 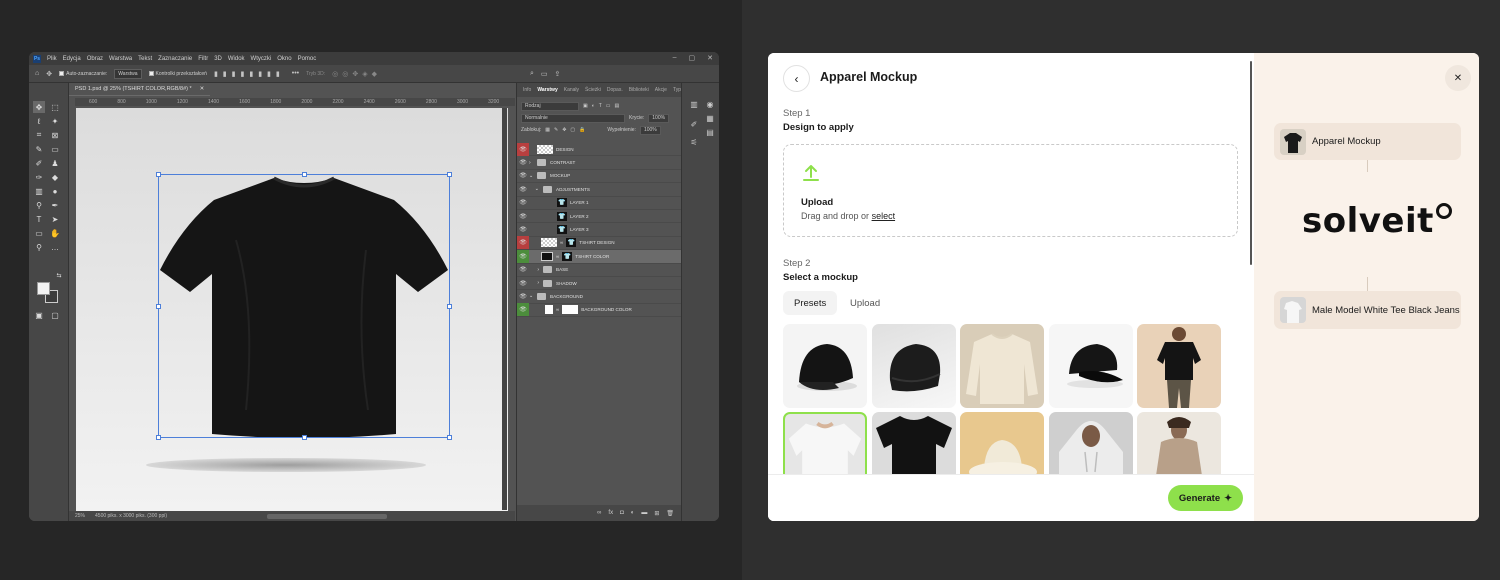 What do you see at coordinates (55, 177) in the screenshot?
I see `eraser-tool-icon: ◆` at bounding box center [55, 177].